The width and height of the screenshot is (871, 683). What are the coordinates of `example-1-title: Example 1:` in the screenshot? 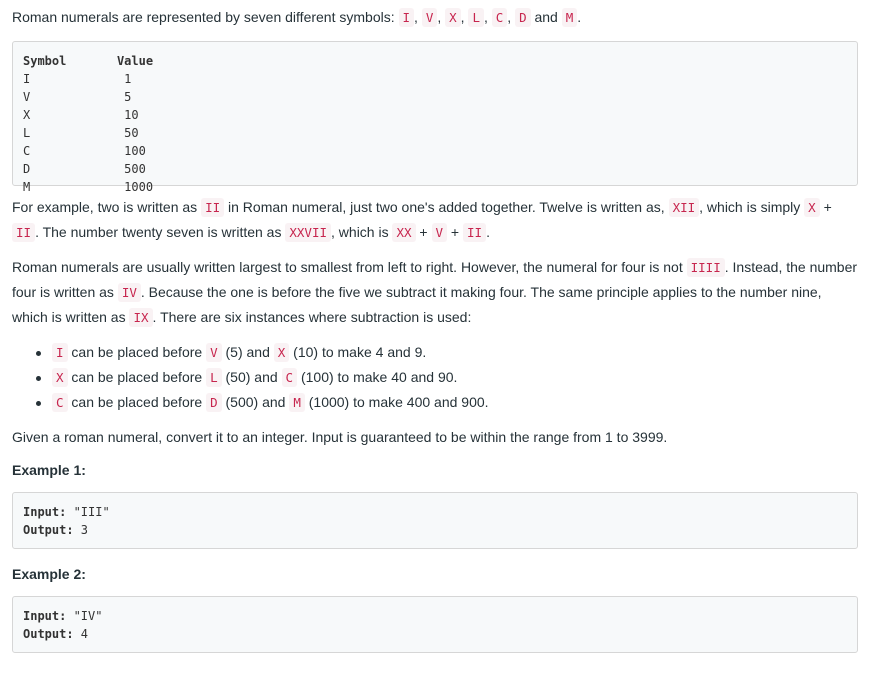 It's located at (49, 470).